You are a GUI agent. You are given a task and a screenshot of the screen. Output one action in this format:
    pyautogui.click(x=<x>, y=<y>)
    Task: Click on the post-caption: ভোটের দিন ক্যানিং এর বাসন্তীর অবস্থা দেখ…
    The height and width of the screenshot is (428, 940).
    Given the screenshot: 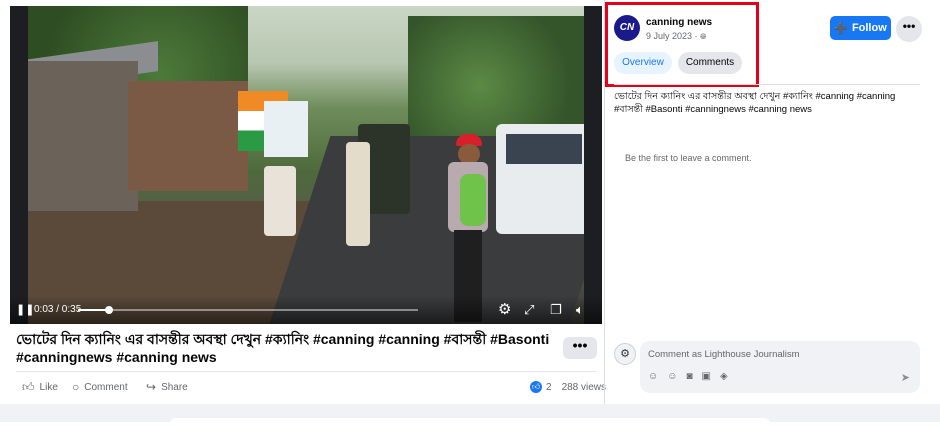 What is the action you would take?
    pyautogui.click(x=755, y=103)
    